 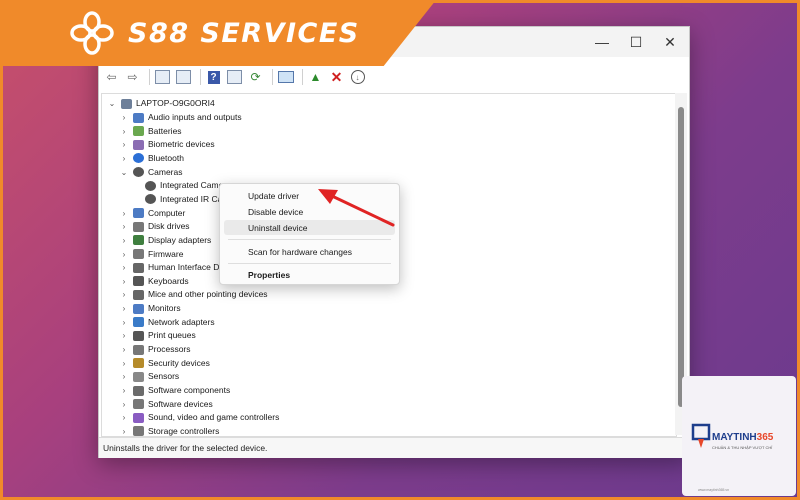 What do you see at coordinates (162, 77) in the screenshot?
I see `properties-icon` at bounding box center [162, 77].